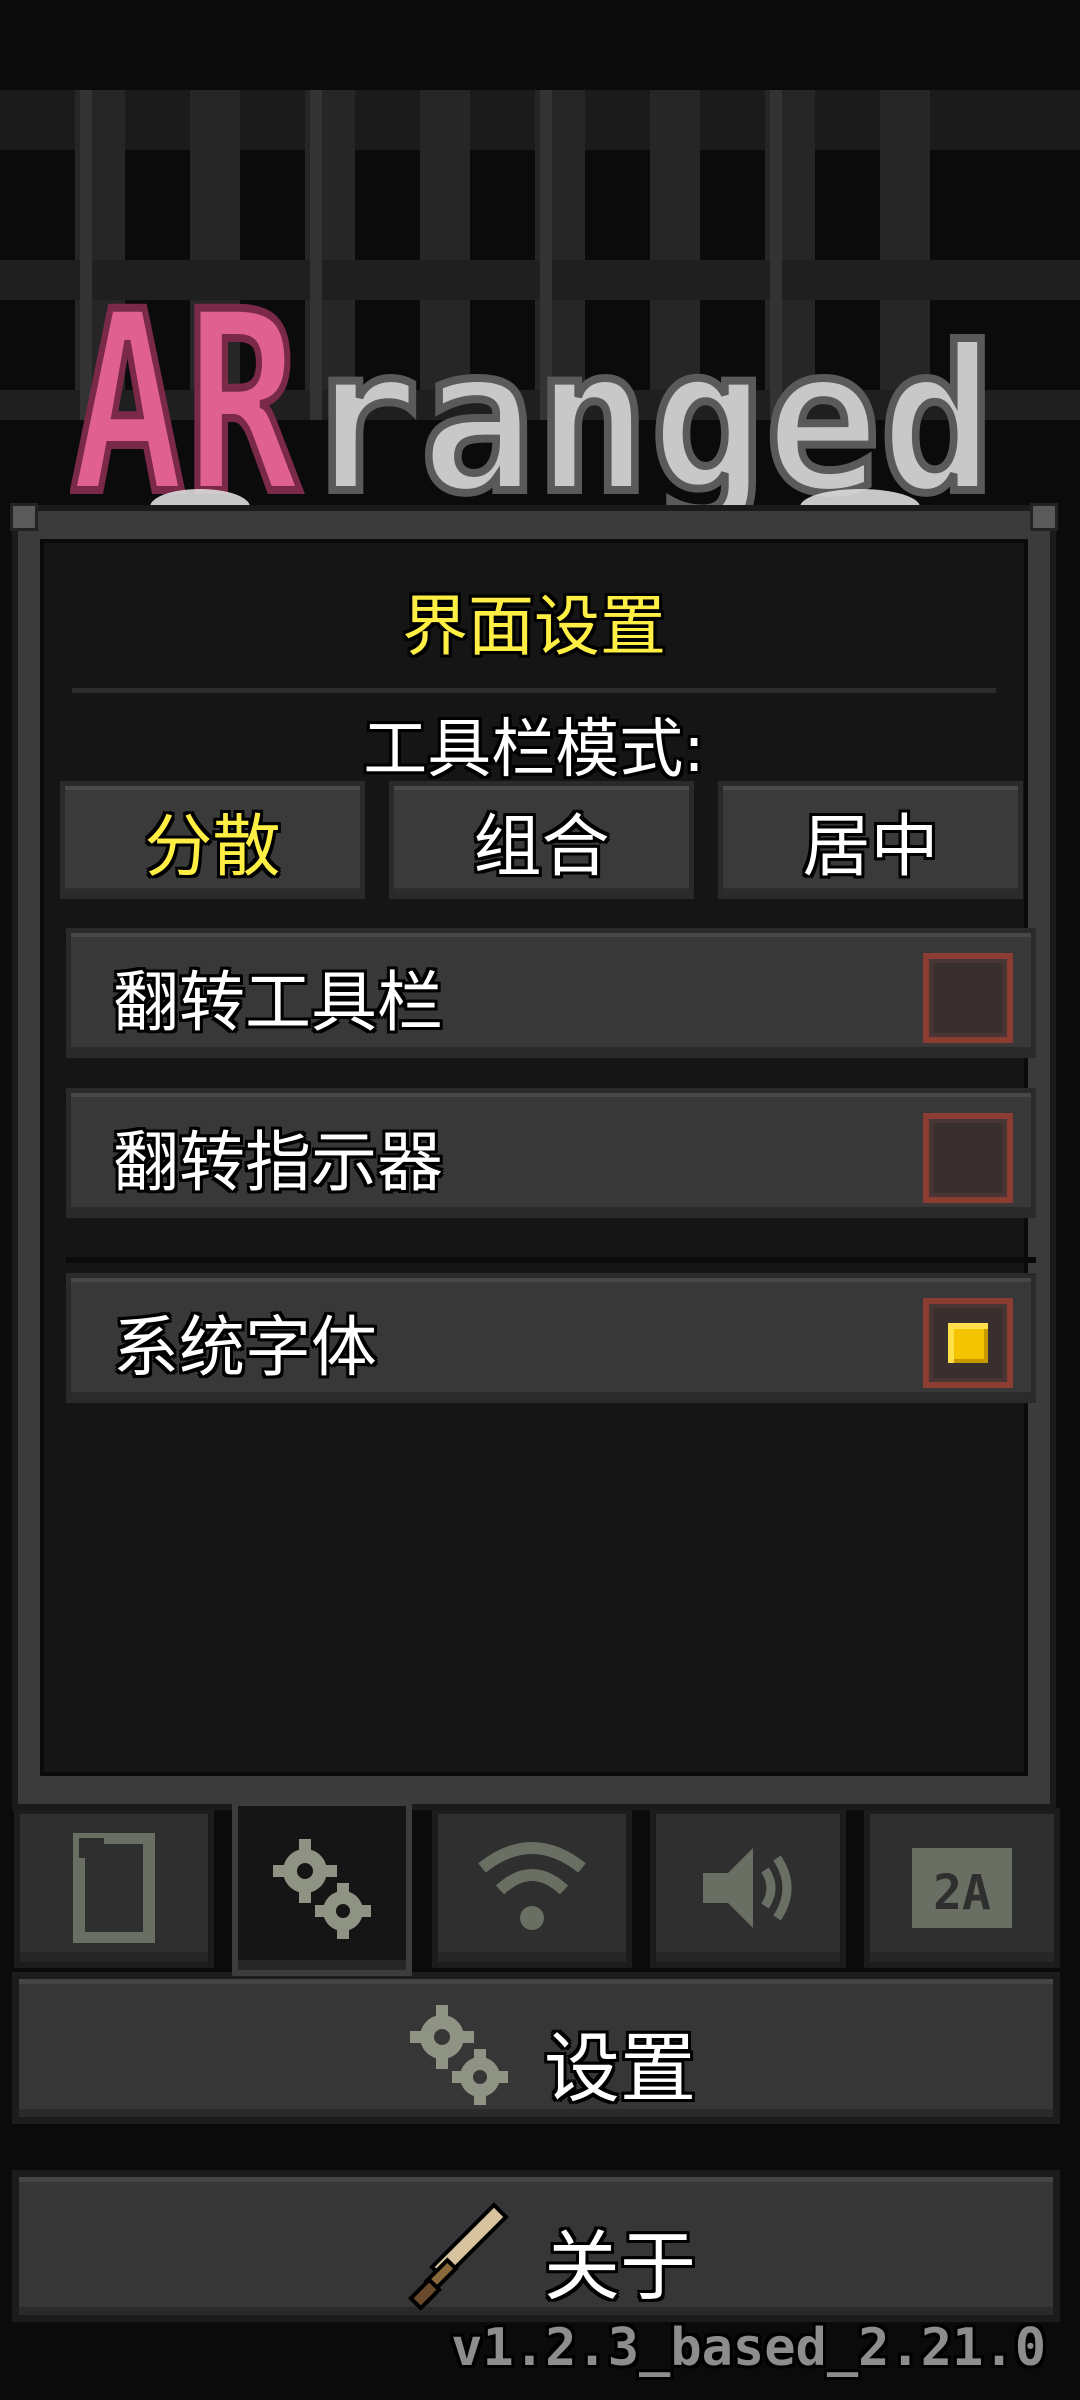 This screenshot has height=2400, width=1080. What do you see at coordinates (968, 998) in the screenshot?
I see `flip-toolbar-checkbox` at bounding box center [968, 998].